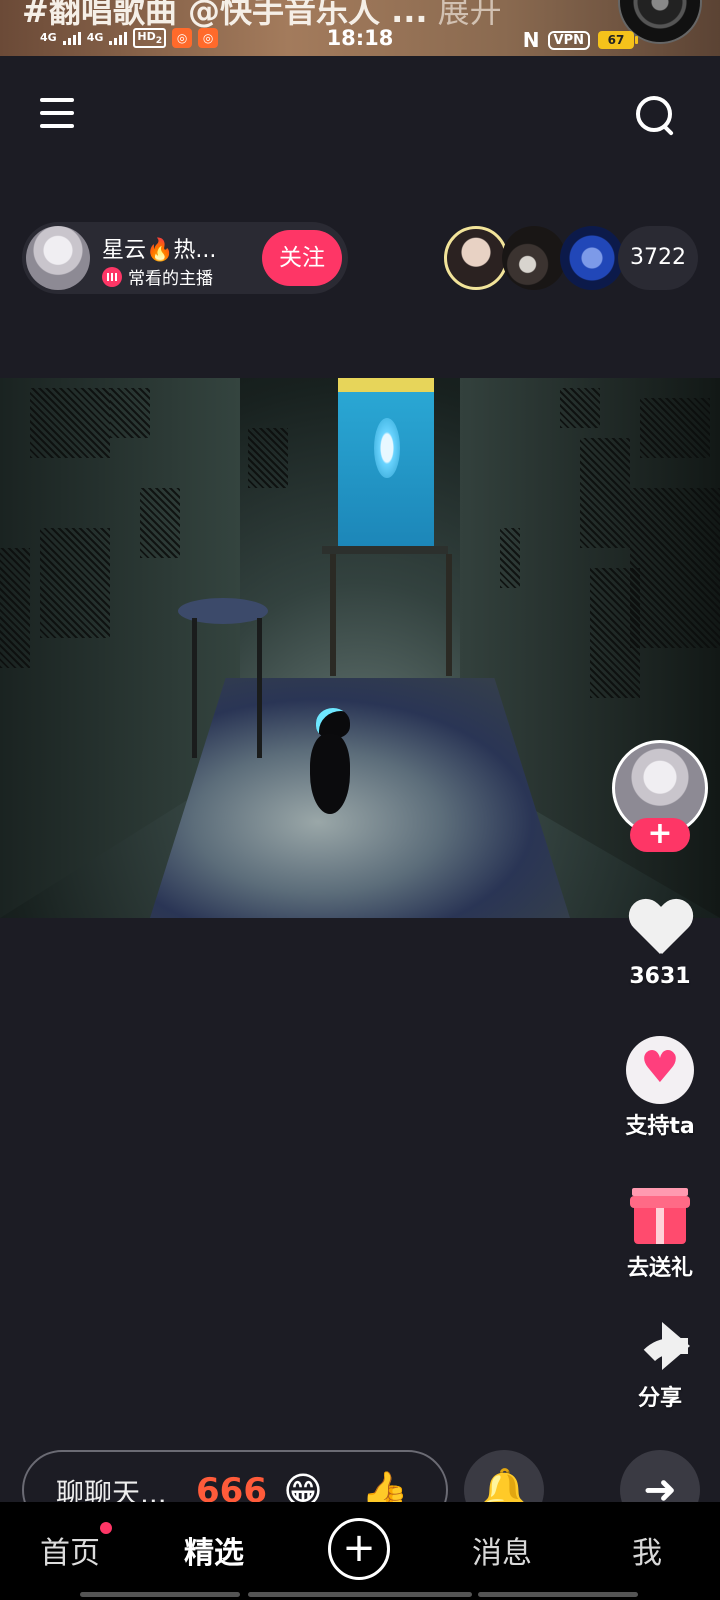  What do you see at coordinates (387, 611) in the screenshot?
I see `video-scene-easel` at bounding box center [387, 611].